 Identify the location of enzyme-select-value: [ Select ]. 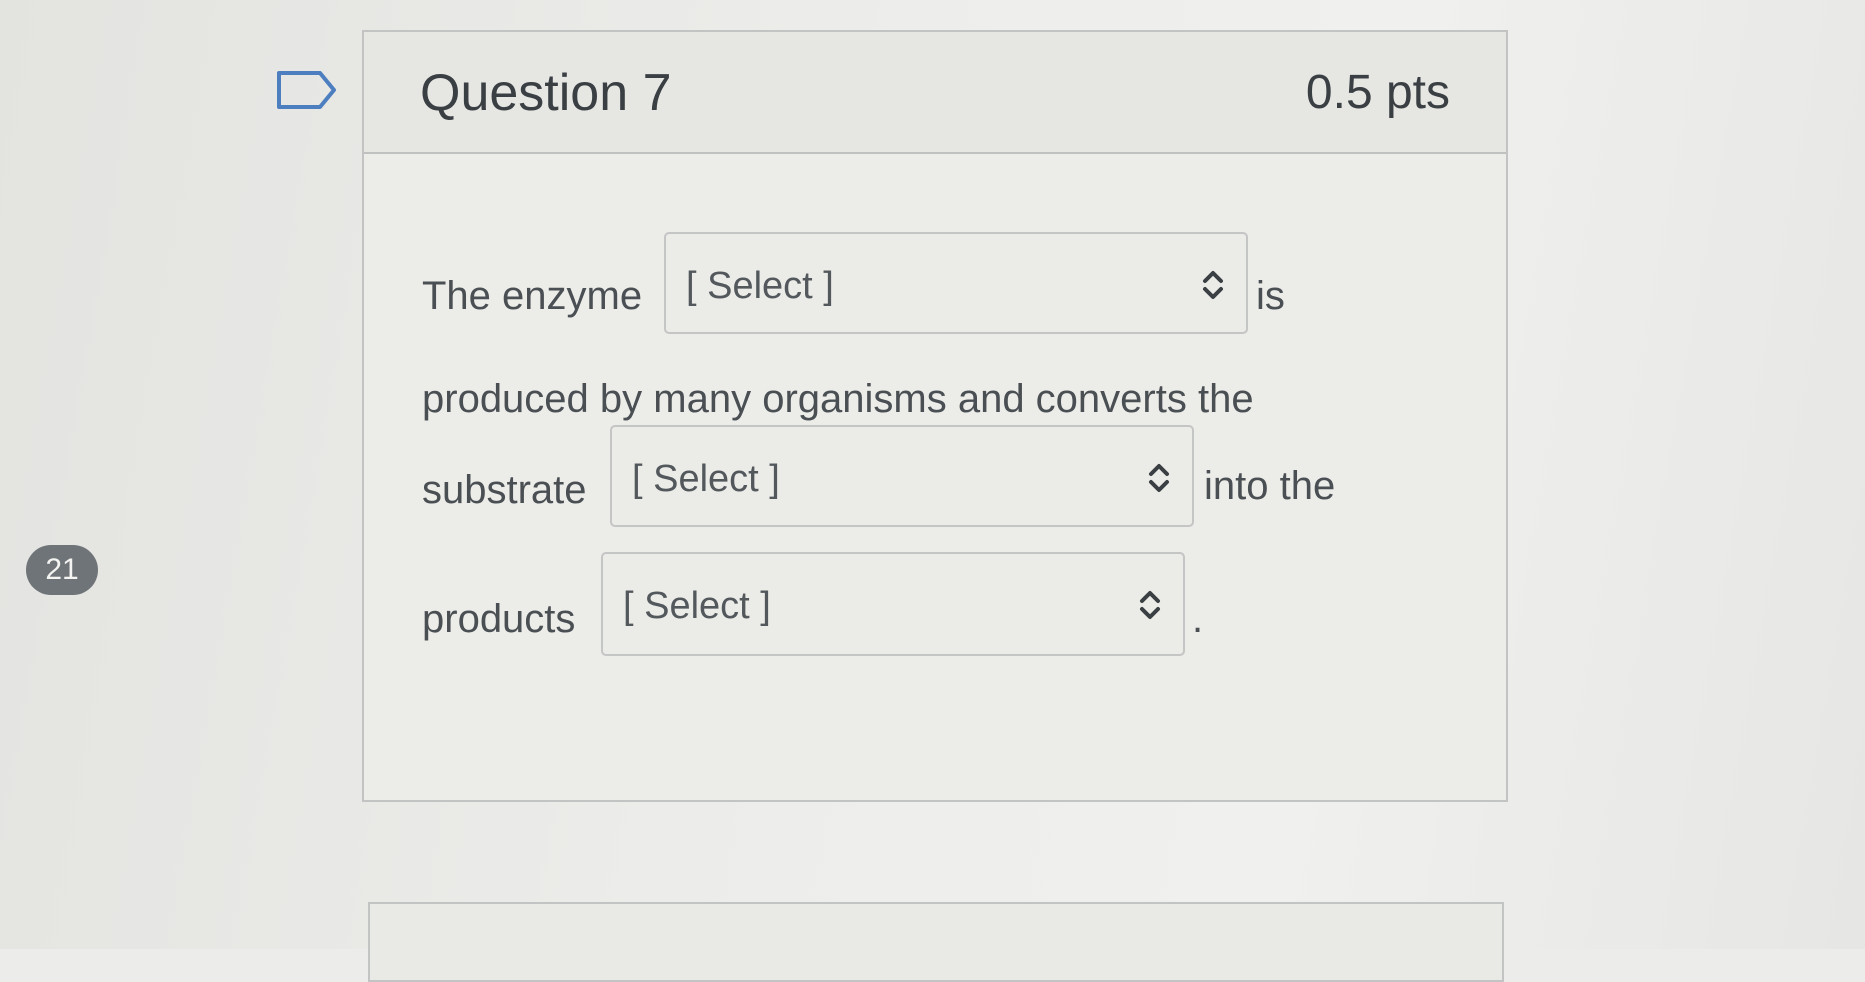
(760, 286).